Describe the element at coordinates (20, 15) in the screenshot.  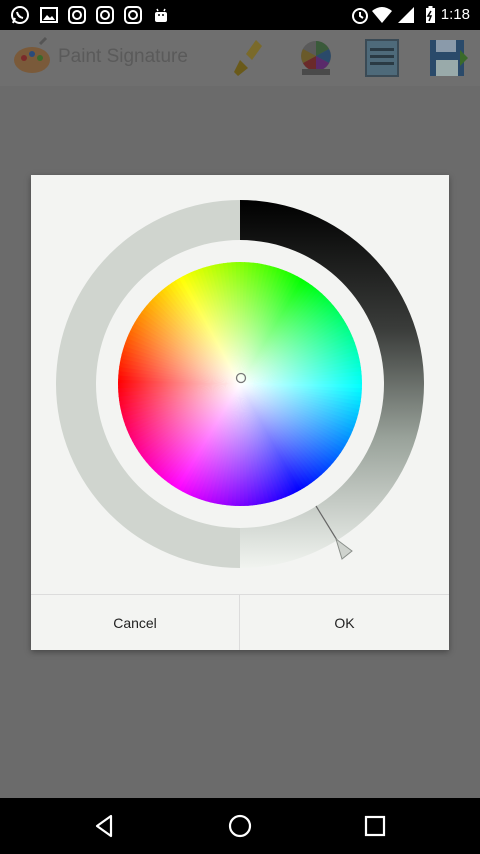
I see `whatsapp-icon` at that location.